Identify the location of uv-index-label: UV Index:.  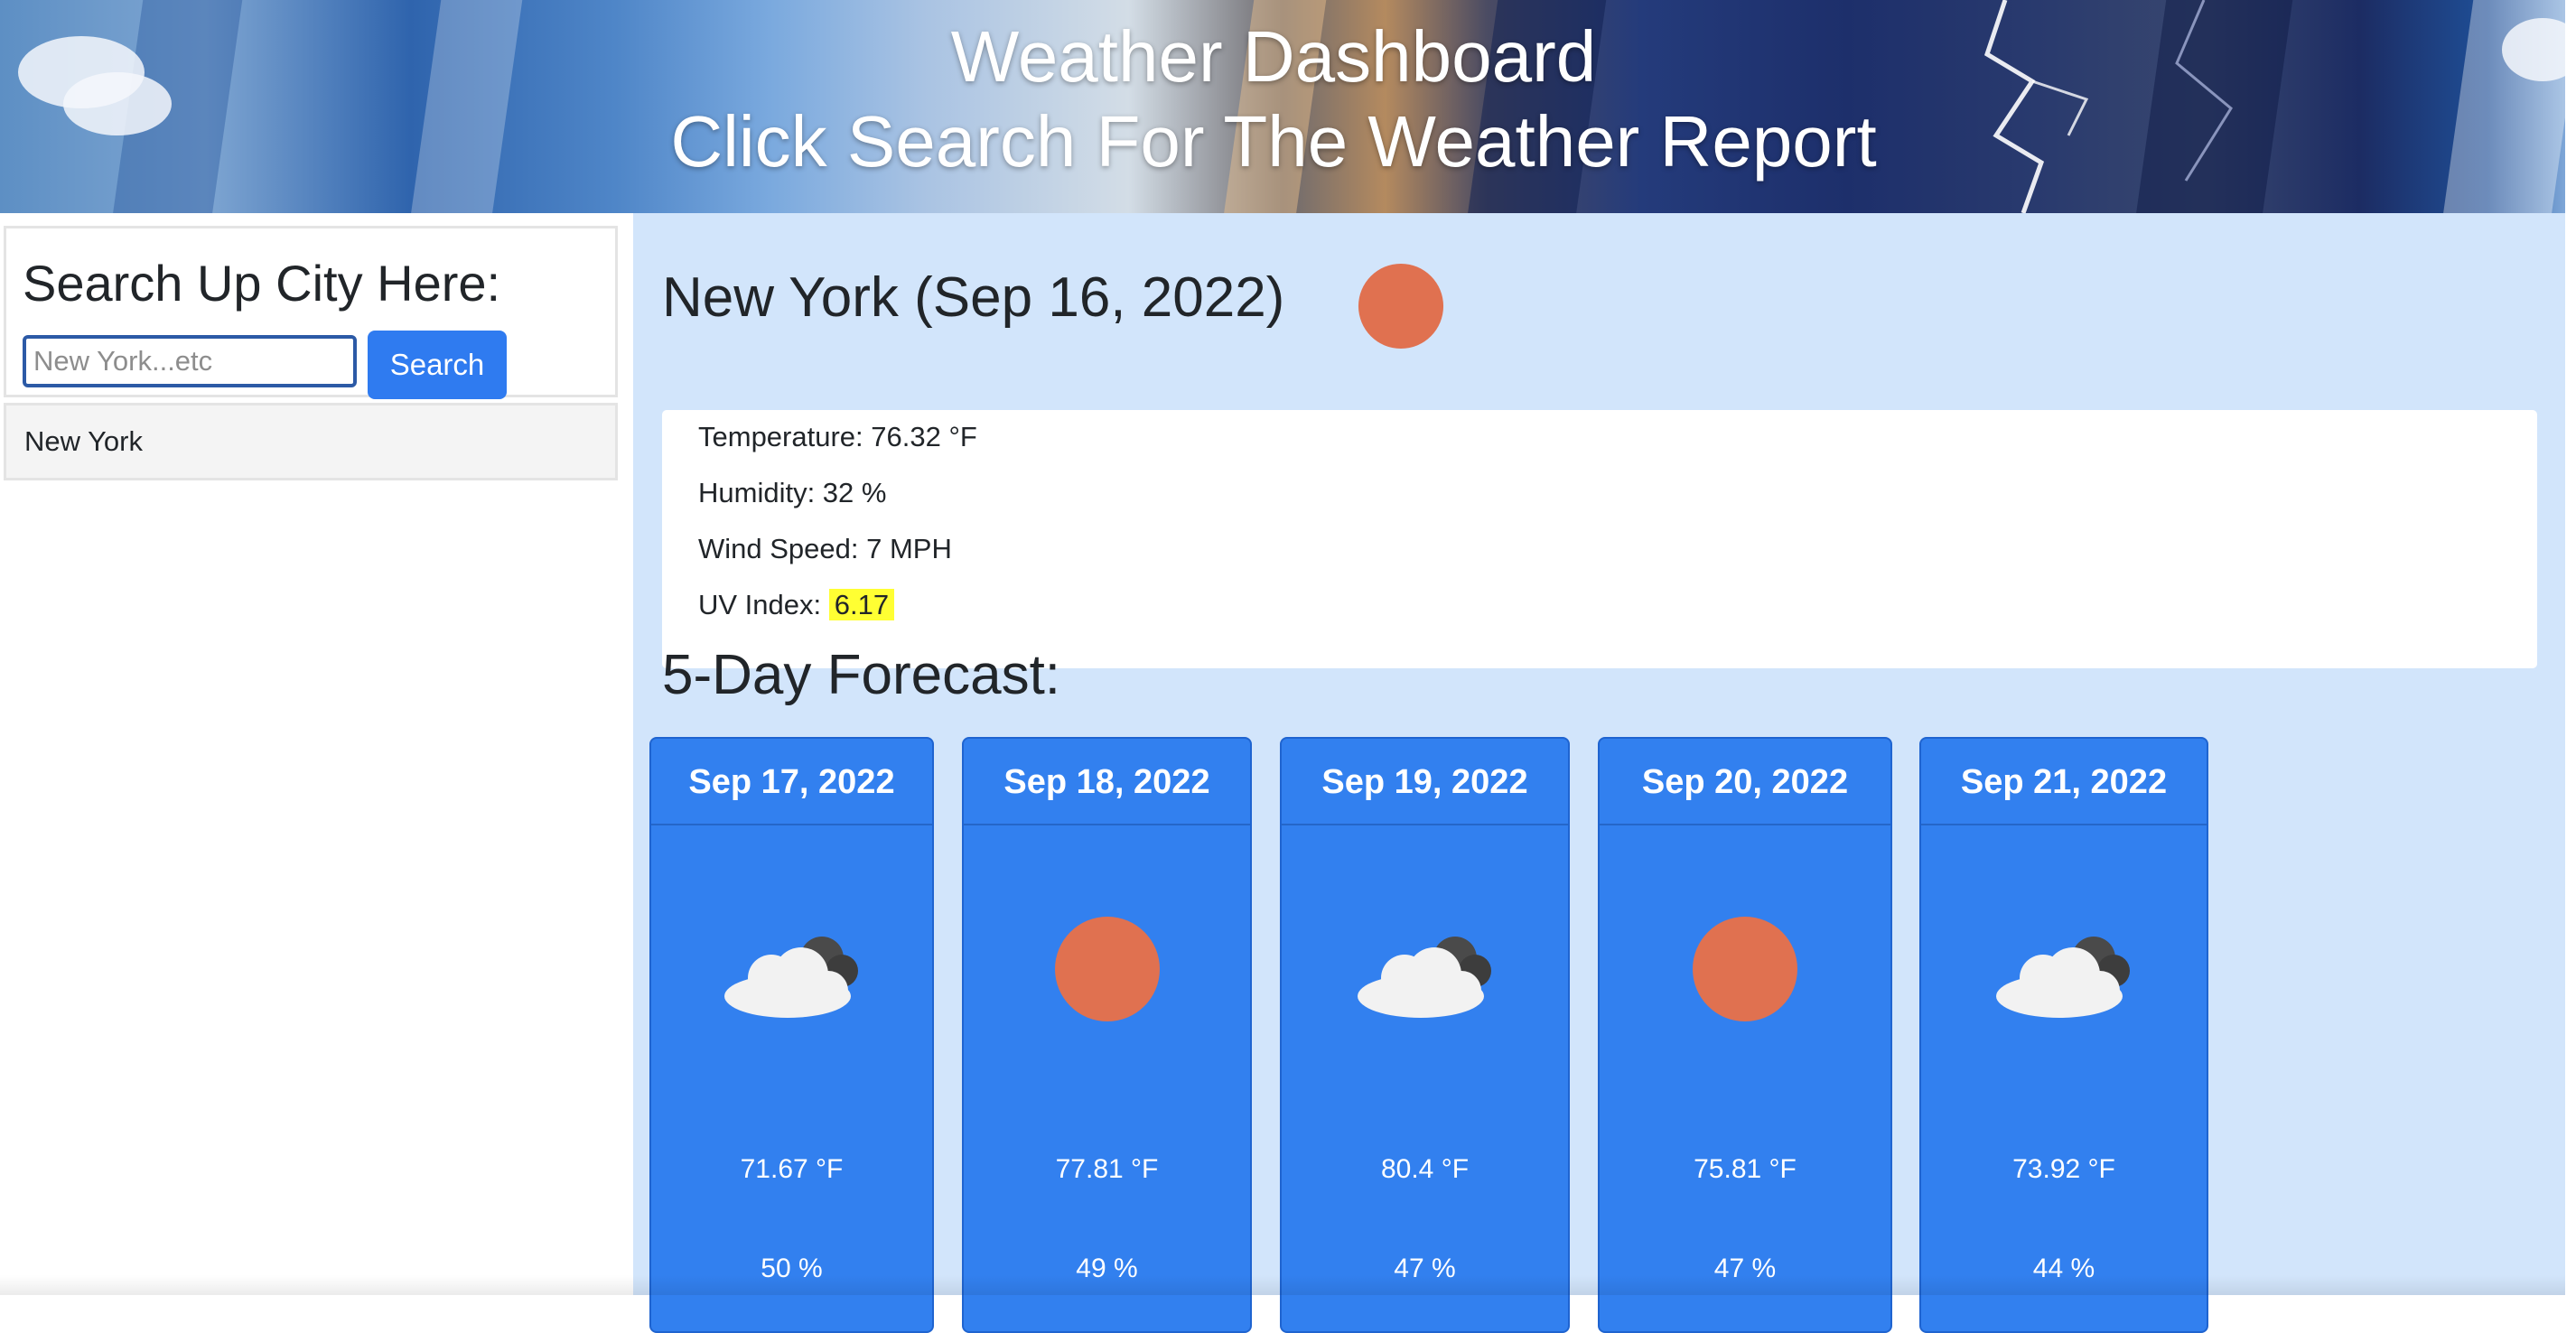
(760, 604).